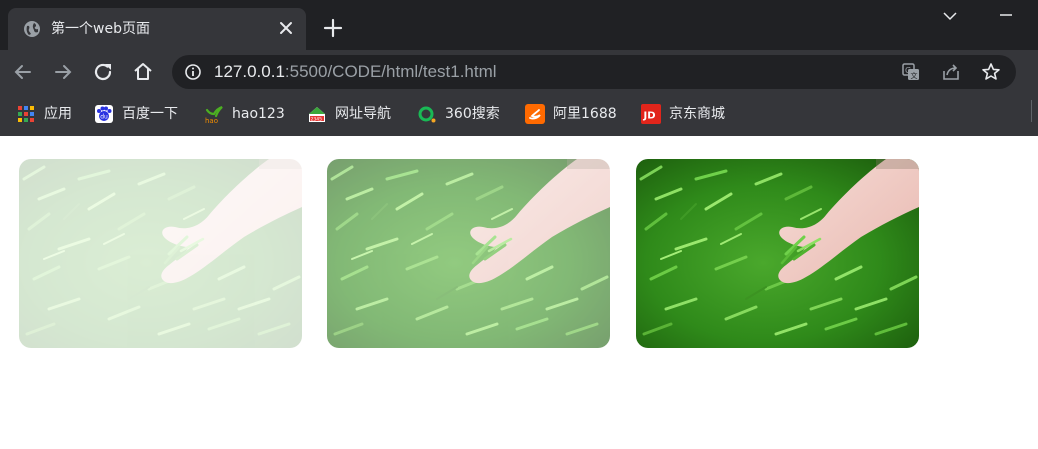 The image size is (1038, 449). What do you see at coordinates (214, 114) in the screenshot?
I see `hao123-icon: hao` at bounding box center [214, 114].